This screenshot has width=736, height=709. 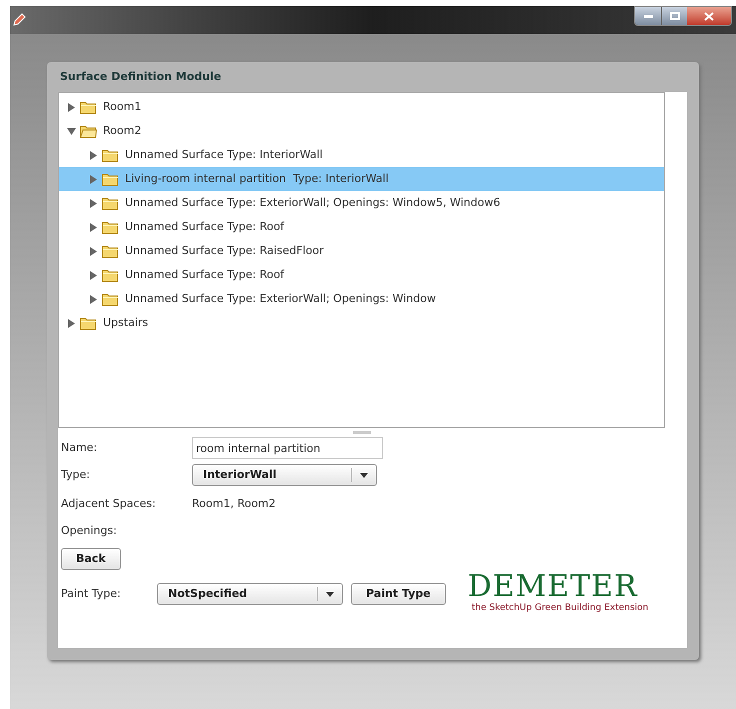 I want to click on name-field: room internal partition, so click(x=287, y=448).